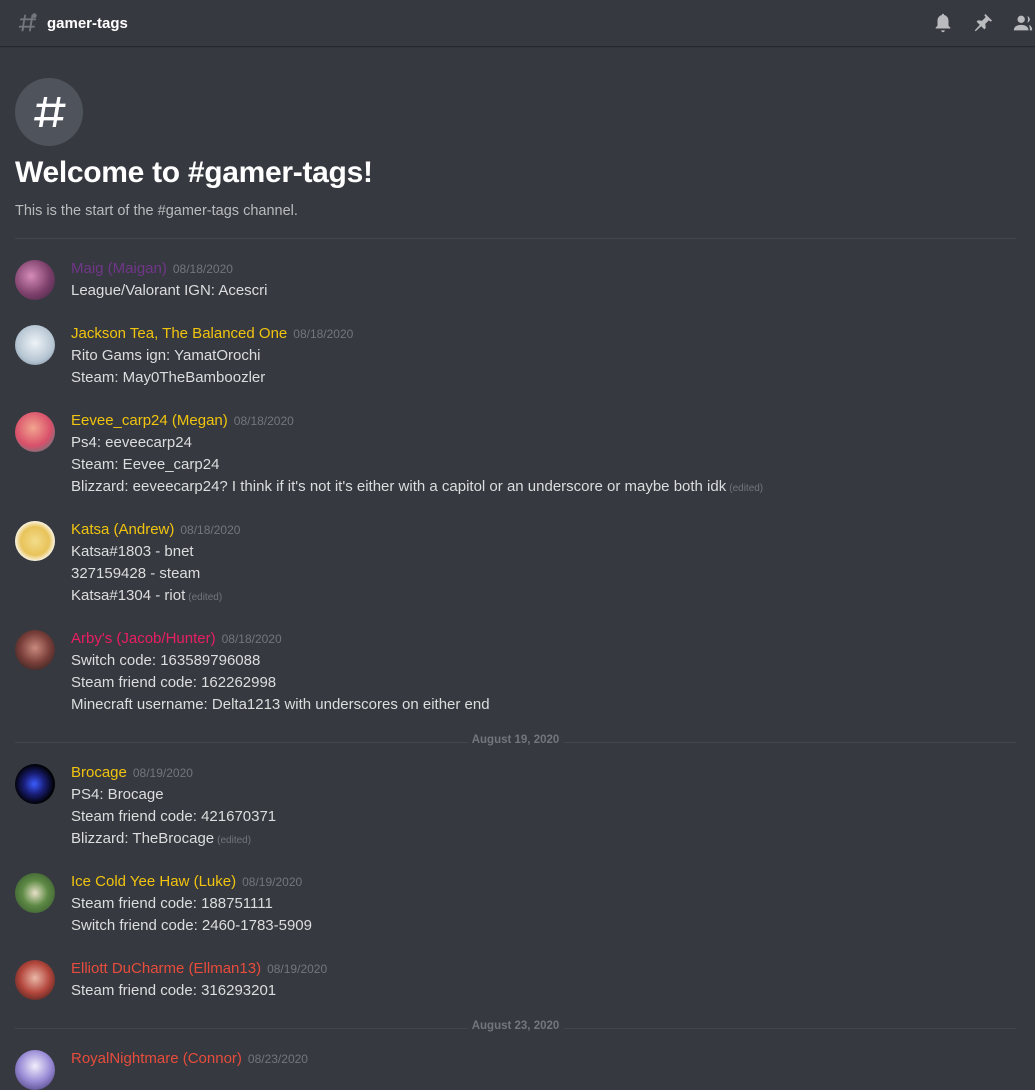 The height and width of the screenshot is (1090, 1035). I want to click on message-line: Katsa#1803 - bnet, so click(132, 551).